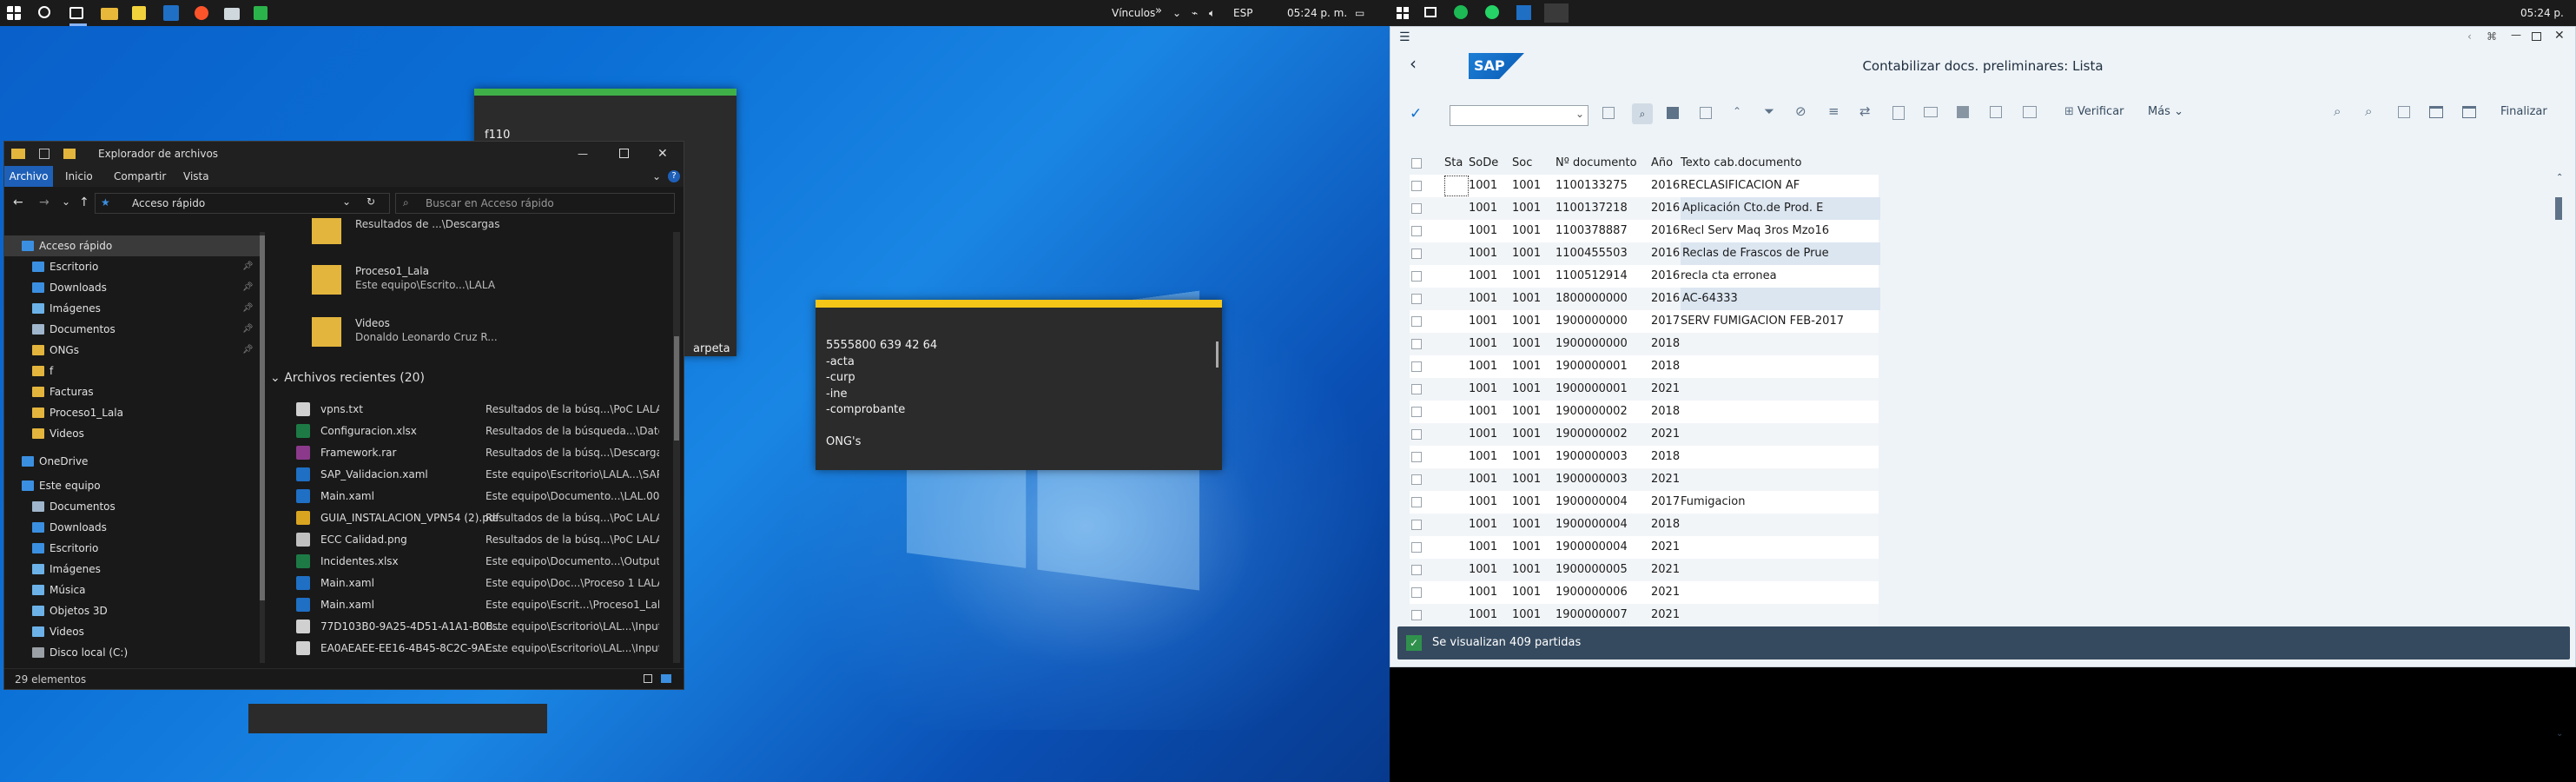 The width and height of the screenshot is (2576, 782). Describe the element at coordinates (674, 176) in the screenshot. I see `help-icon: ?` at that location.